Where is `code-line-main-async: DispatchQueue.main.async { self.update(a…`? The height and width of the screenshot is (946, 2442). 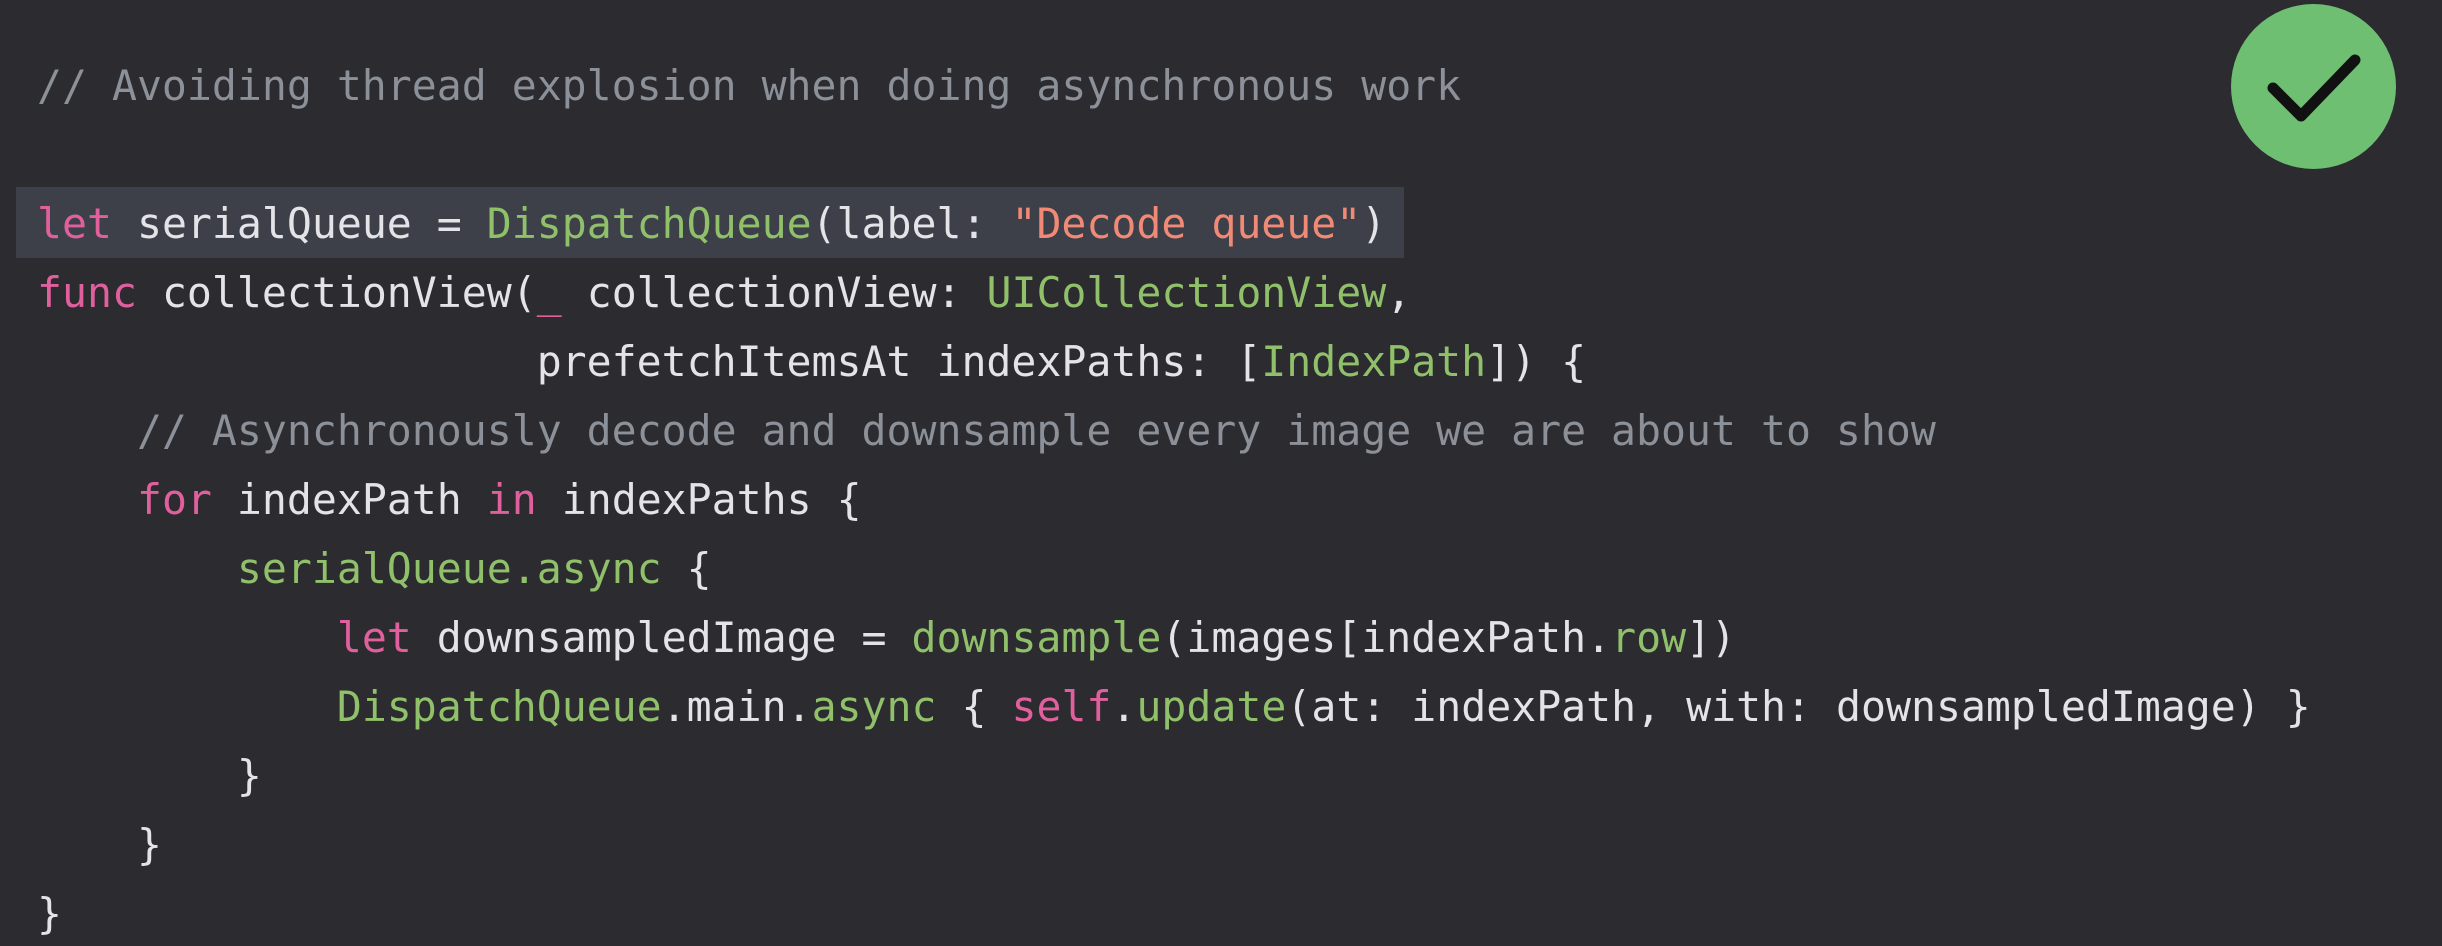
code-line-main-async: DispatchQueue.main.async { self.update(a… is located at coordinates (1174, 707).